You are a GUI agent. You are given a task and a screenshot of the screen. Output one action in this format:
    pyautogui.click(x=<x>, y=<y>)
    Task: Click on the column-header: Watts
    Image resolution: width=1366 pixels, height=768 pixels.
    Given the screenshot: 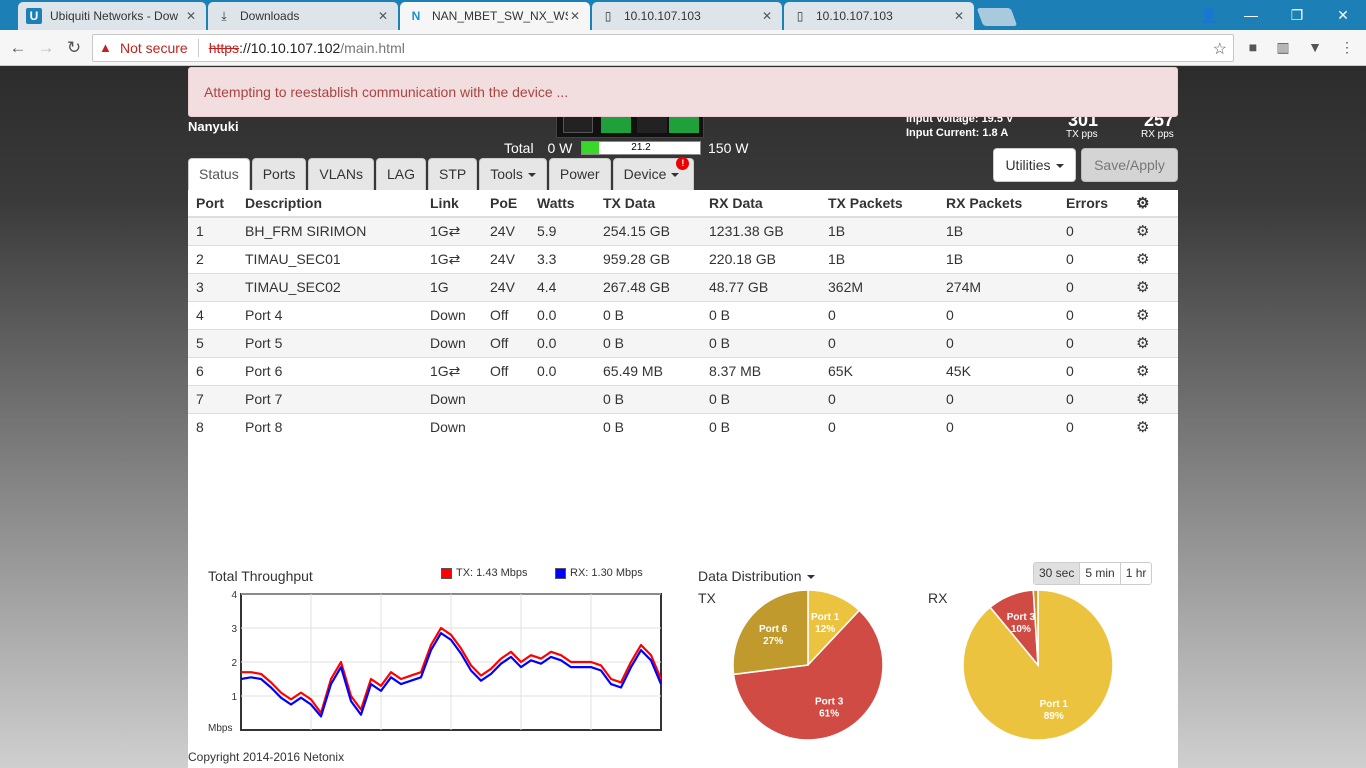 What is the action you would take?
    pyautogui.click(x=562, y=204)
    